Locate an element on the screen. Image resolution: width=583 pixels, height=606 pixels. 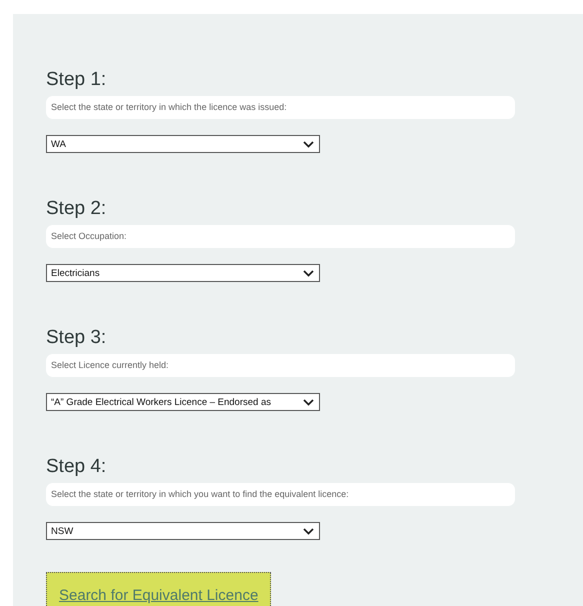
step-heading: Step 1: is located at coordinates (77, 80).